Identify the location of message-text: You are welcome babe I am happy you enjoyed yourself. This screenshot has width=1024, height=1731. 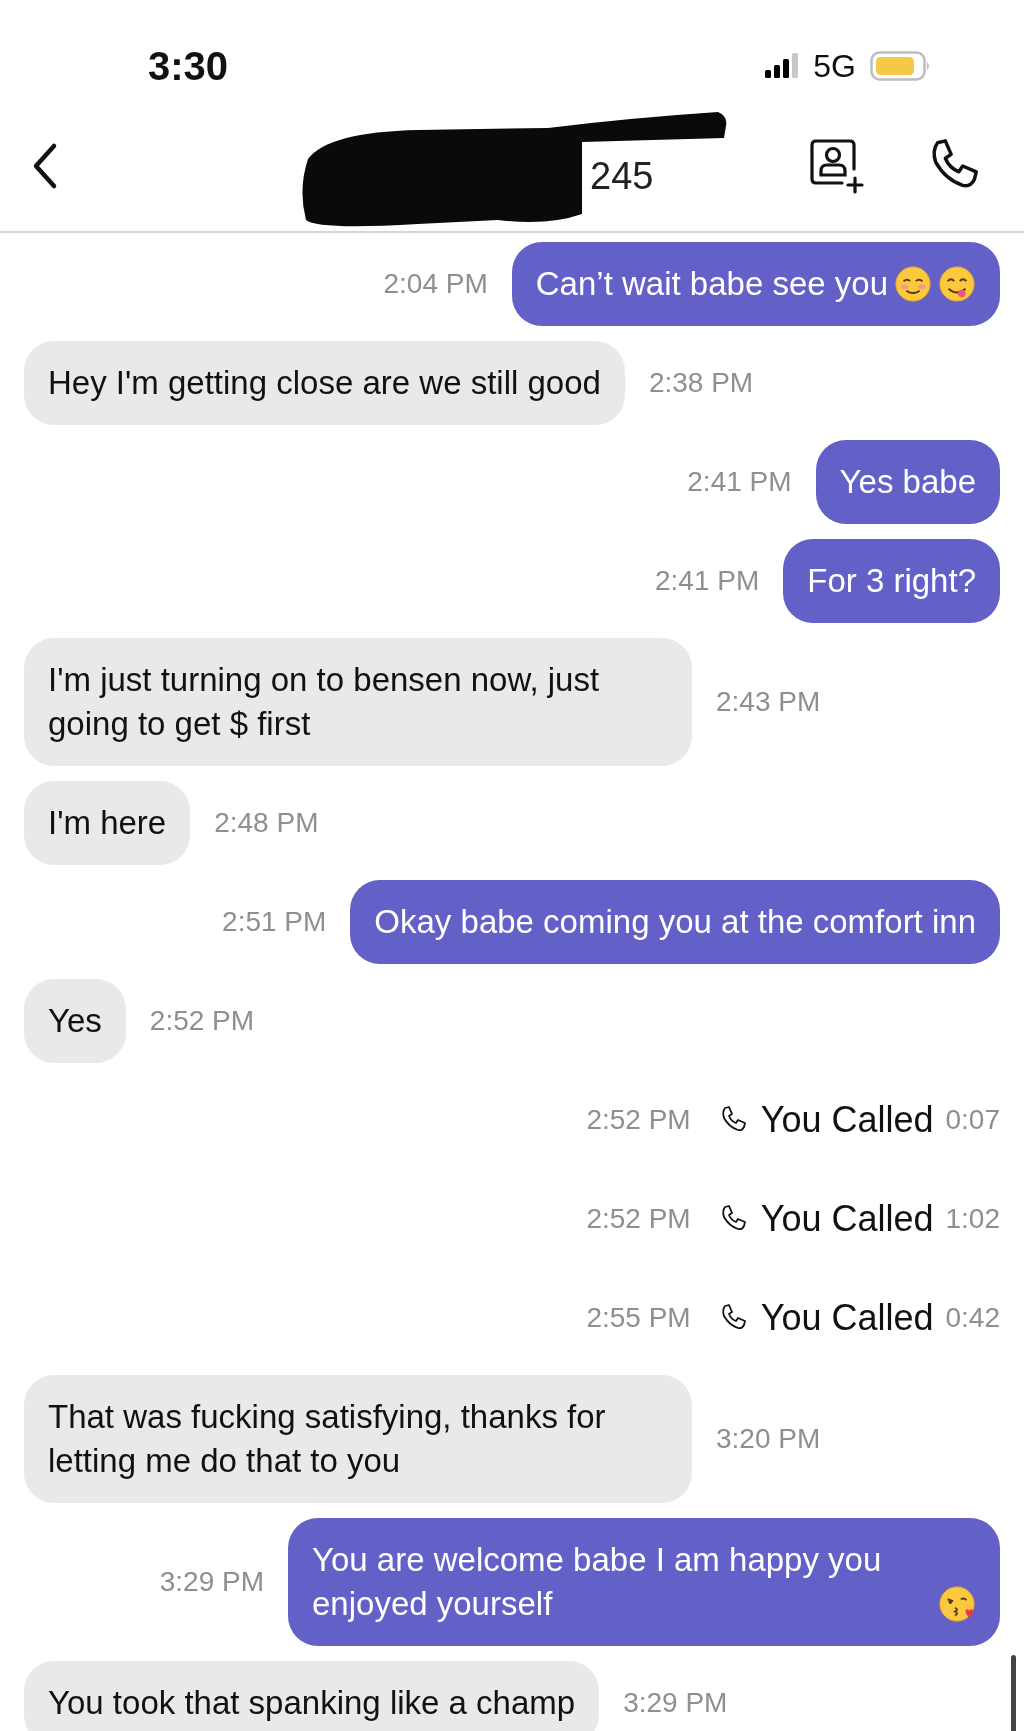
(597, 1582).